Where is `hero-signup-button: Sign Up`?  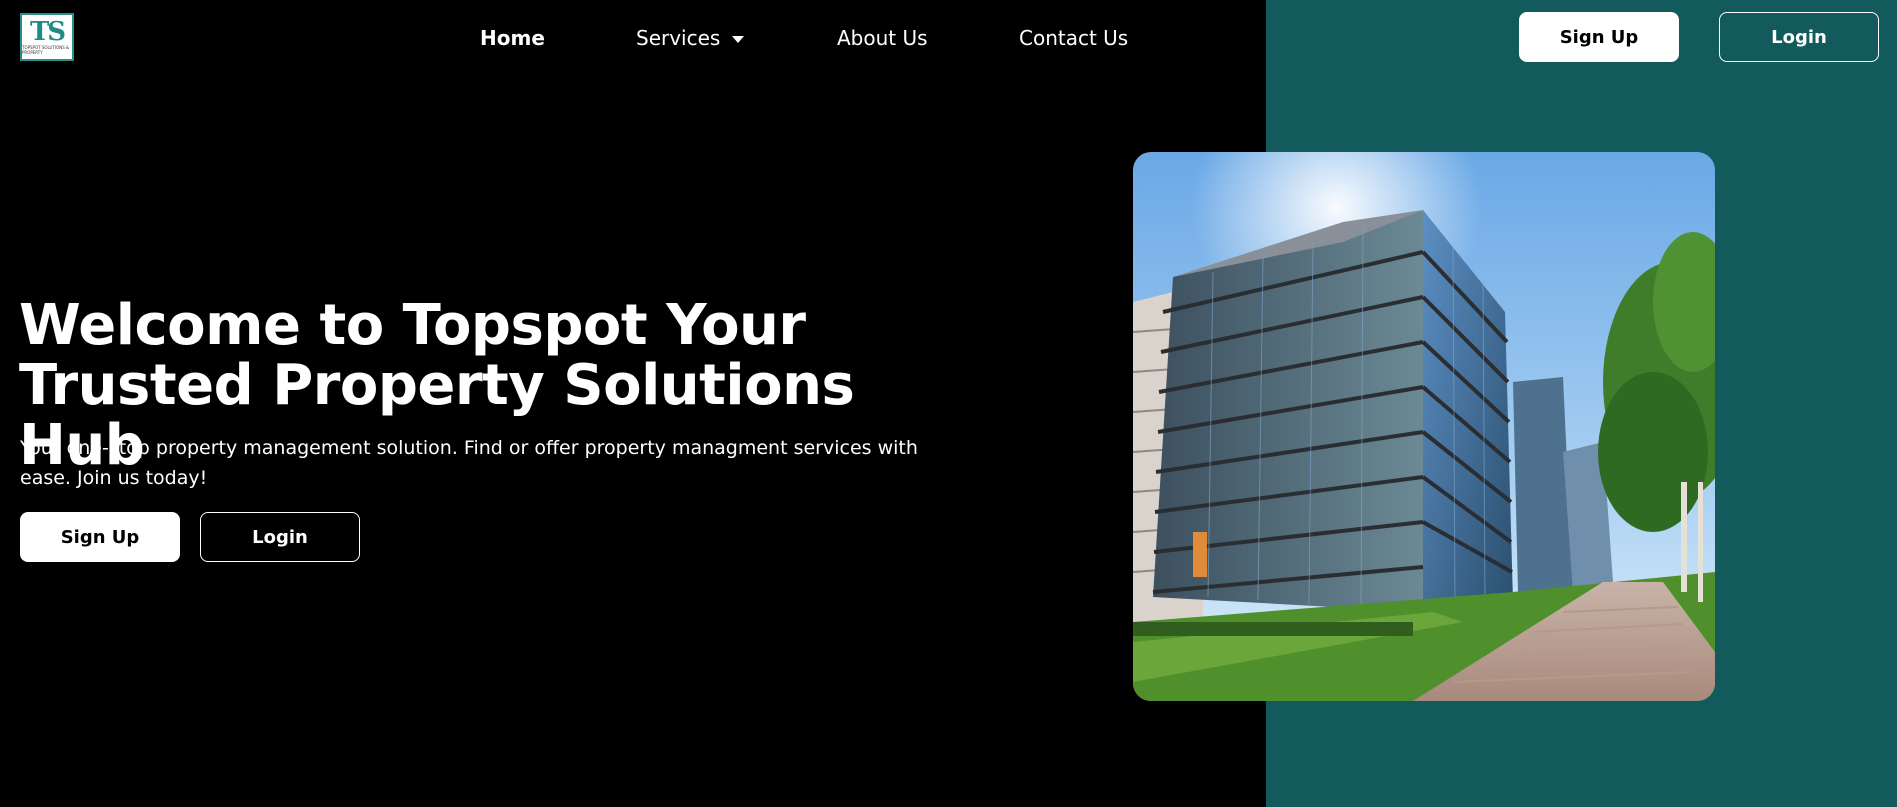
hero-signup-button: Sign Up is located at coordinates (100, 537).